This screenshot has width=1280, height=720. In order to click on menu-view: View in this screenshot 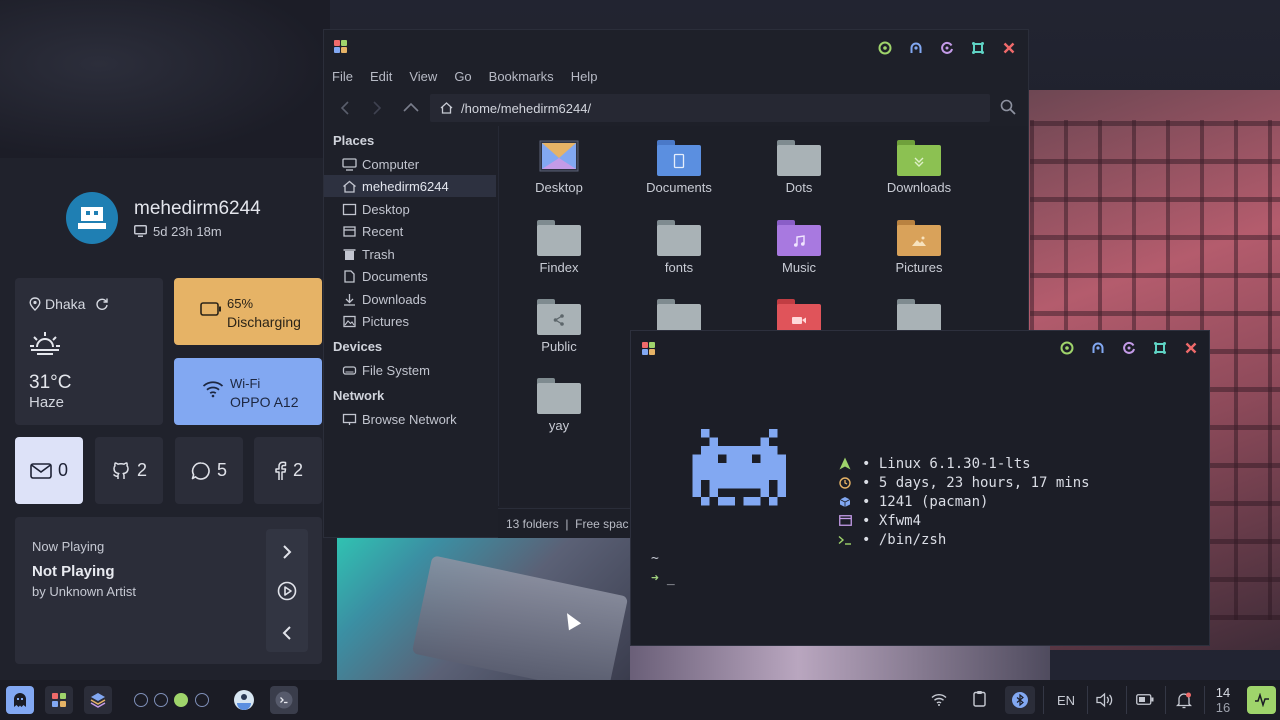, I will do `click(423, 76)`.